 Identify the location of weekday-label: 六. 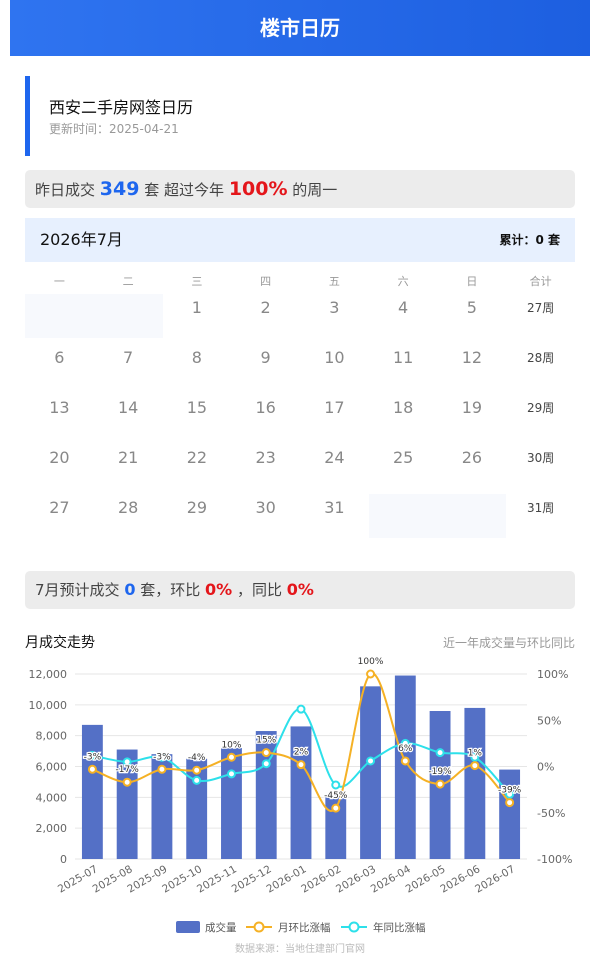
(403, 281).